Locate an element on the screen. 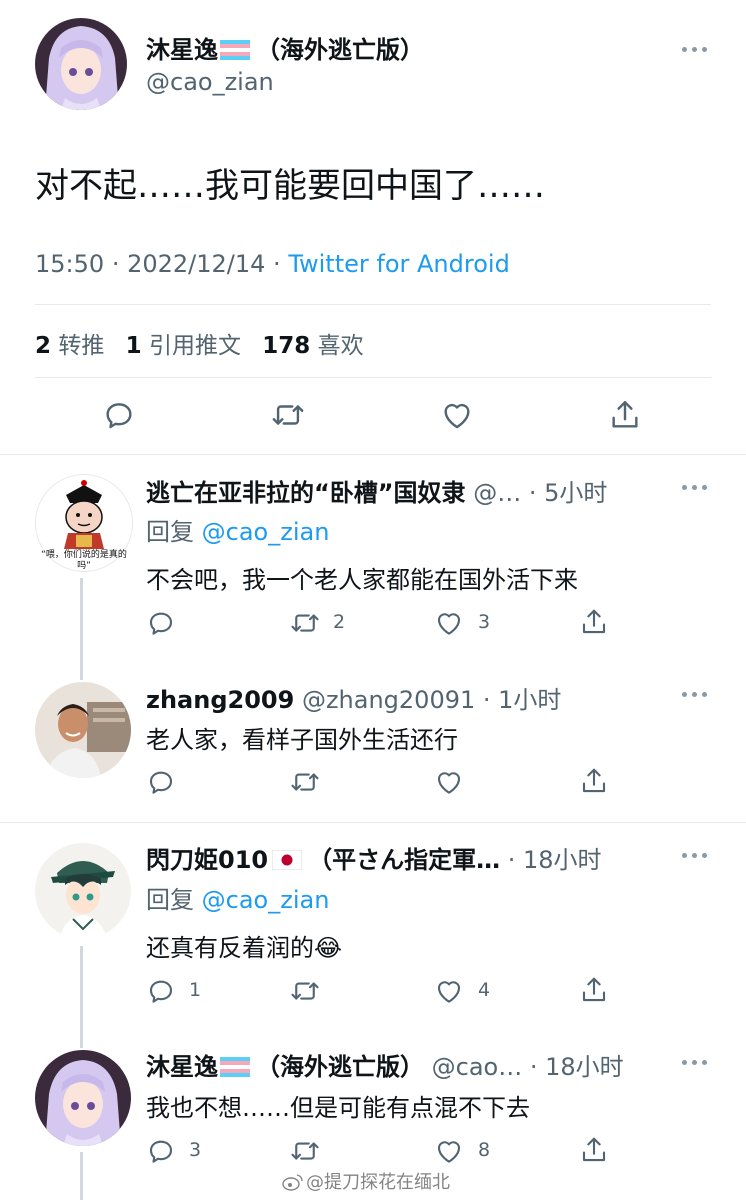 This screenshot has height=1200, width=746. like-count: 8 is located at coordinates (484, 1150).